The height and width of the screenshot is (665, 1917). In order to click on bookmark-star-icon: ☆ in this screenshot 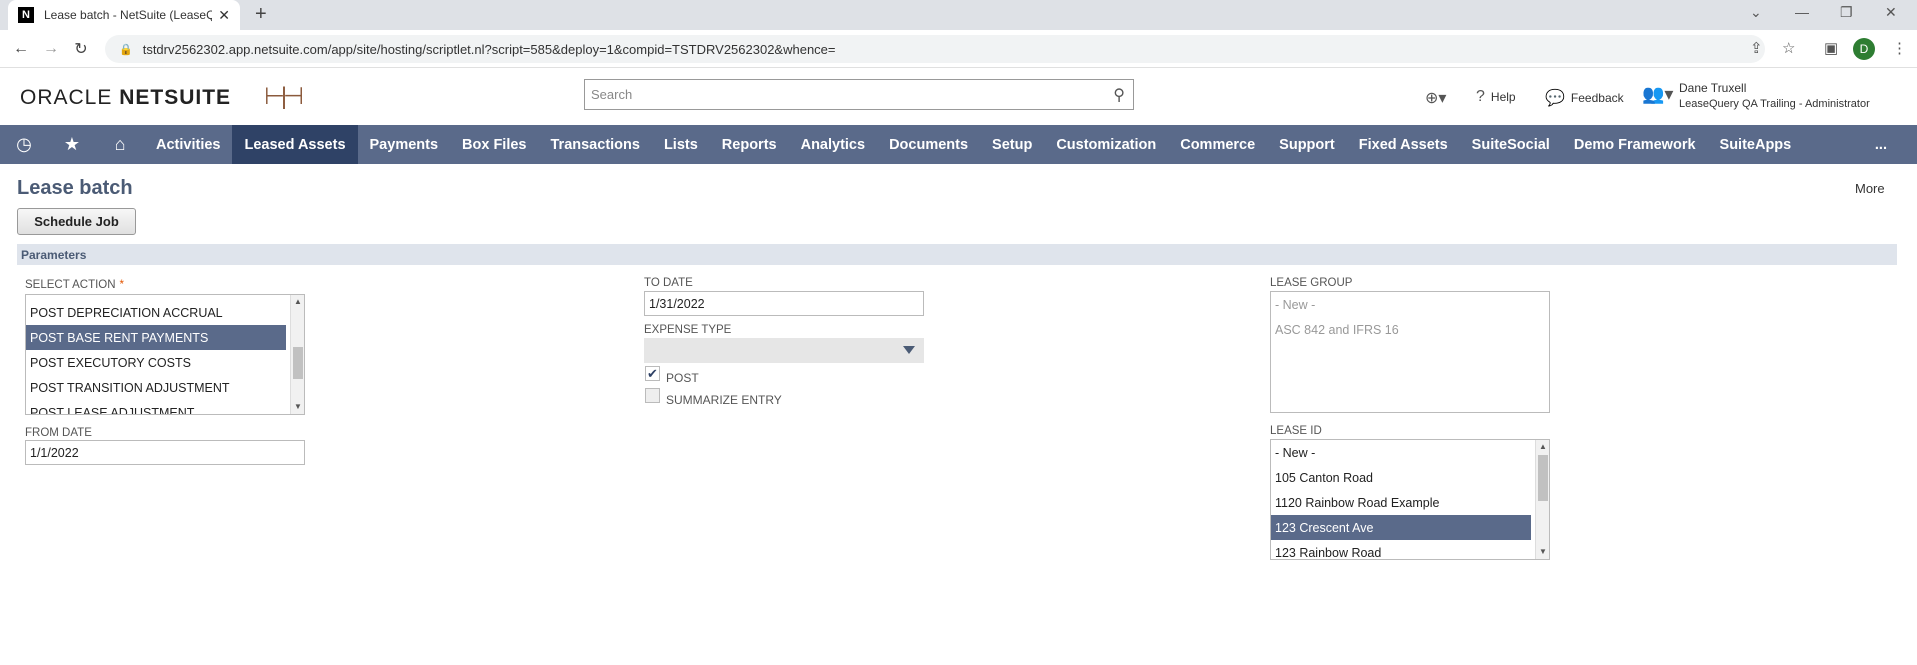, I will do `click(1788, 48)`.